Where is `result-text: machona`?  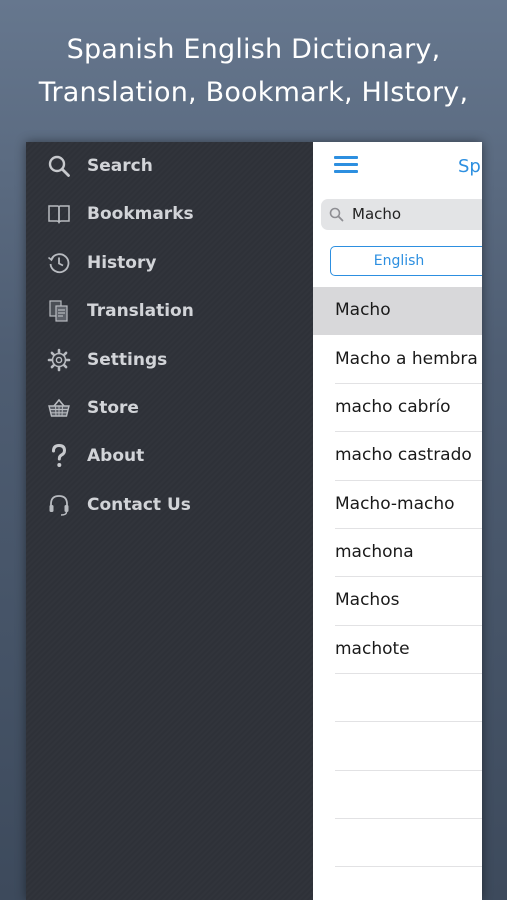 result-text: machona is located at coordinates (374, 552).